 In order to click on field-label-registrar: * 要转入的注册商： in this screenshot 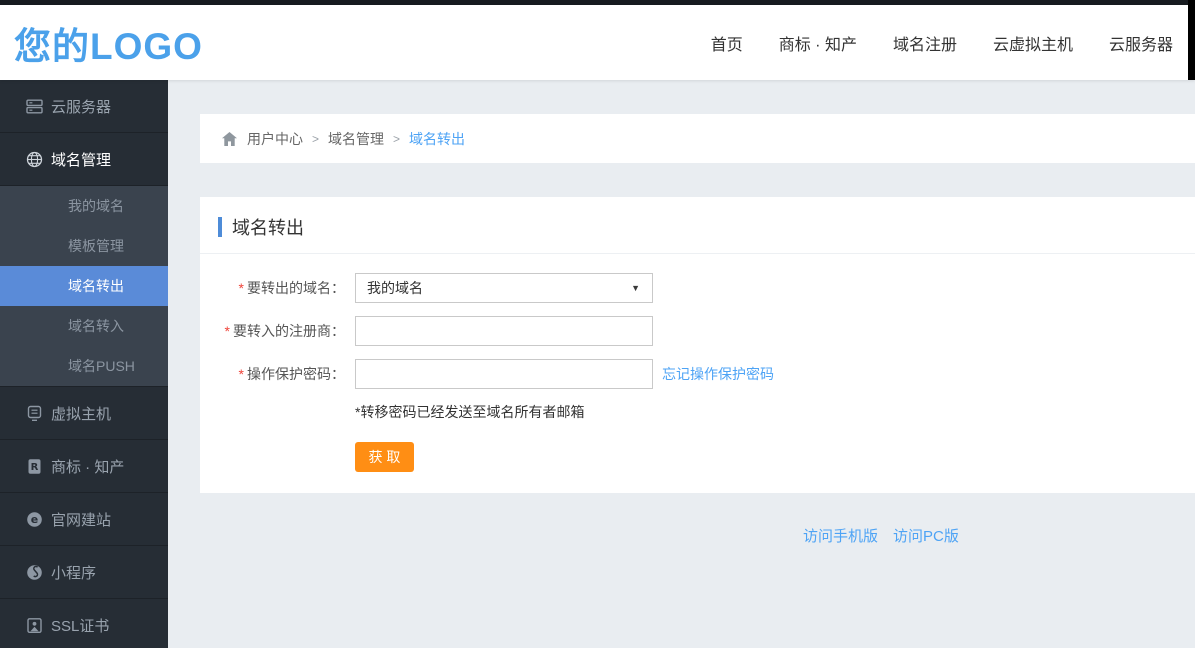, I will do `click(284, 331)`.